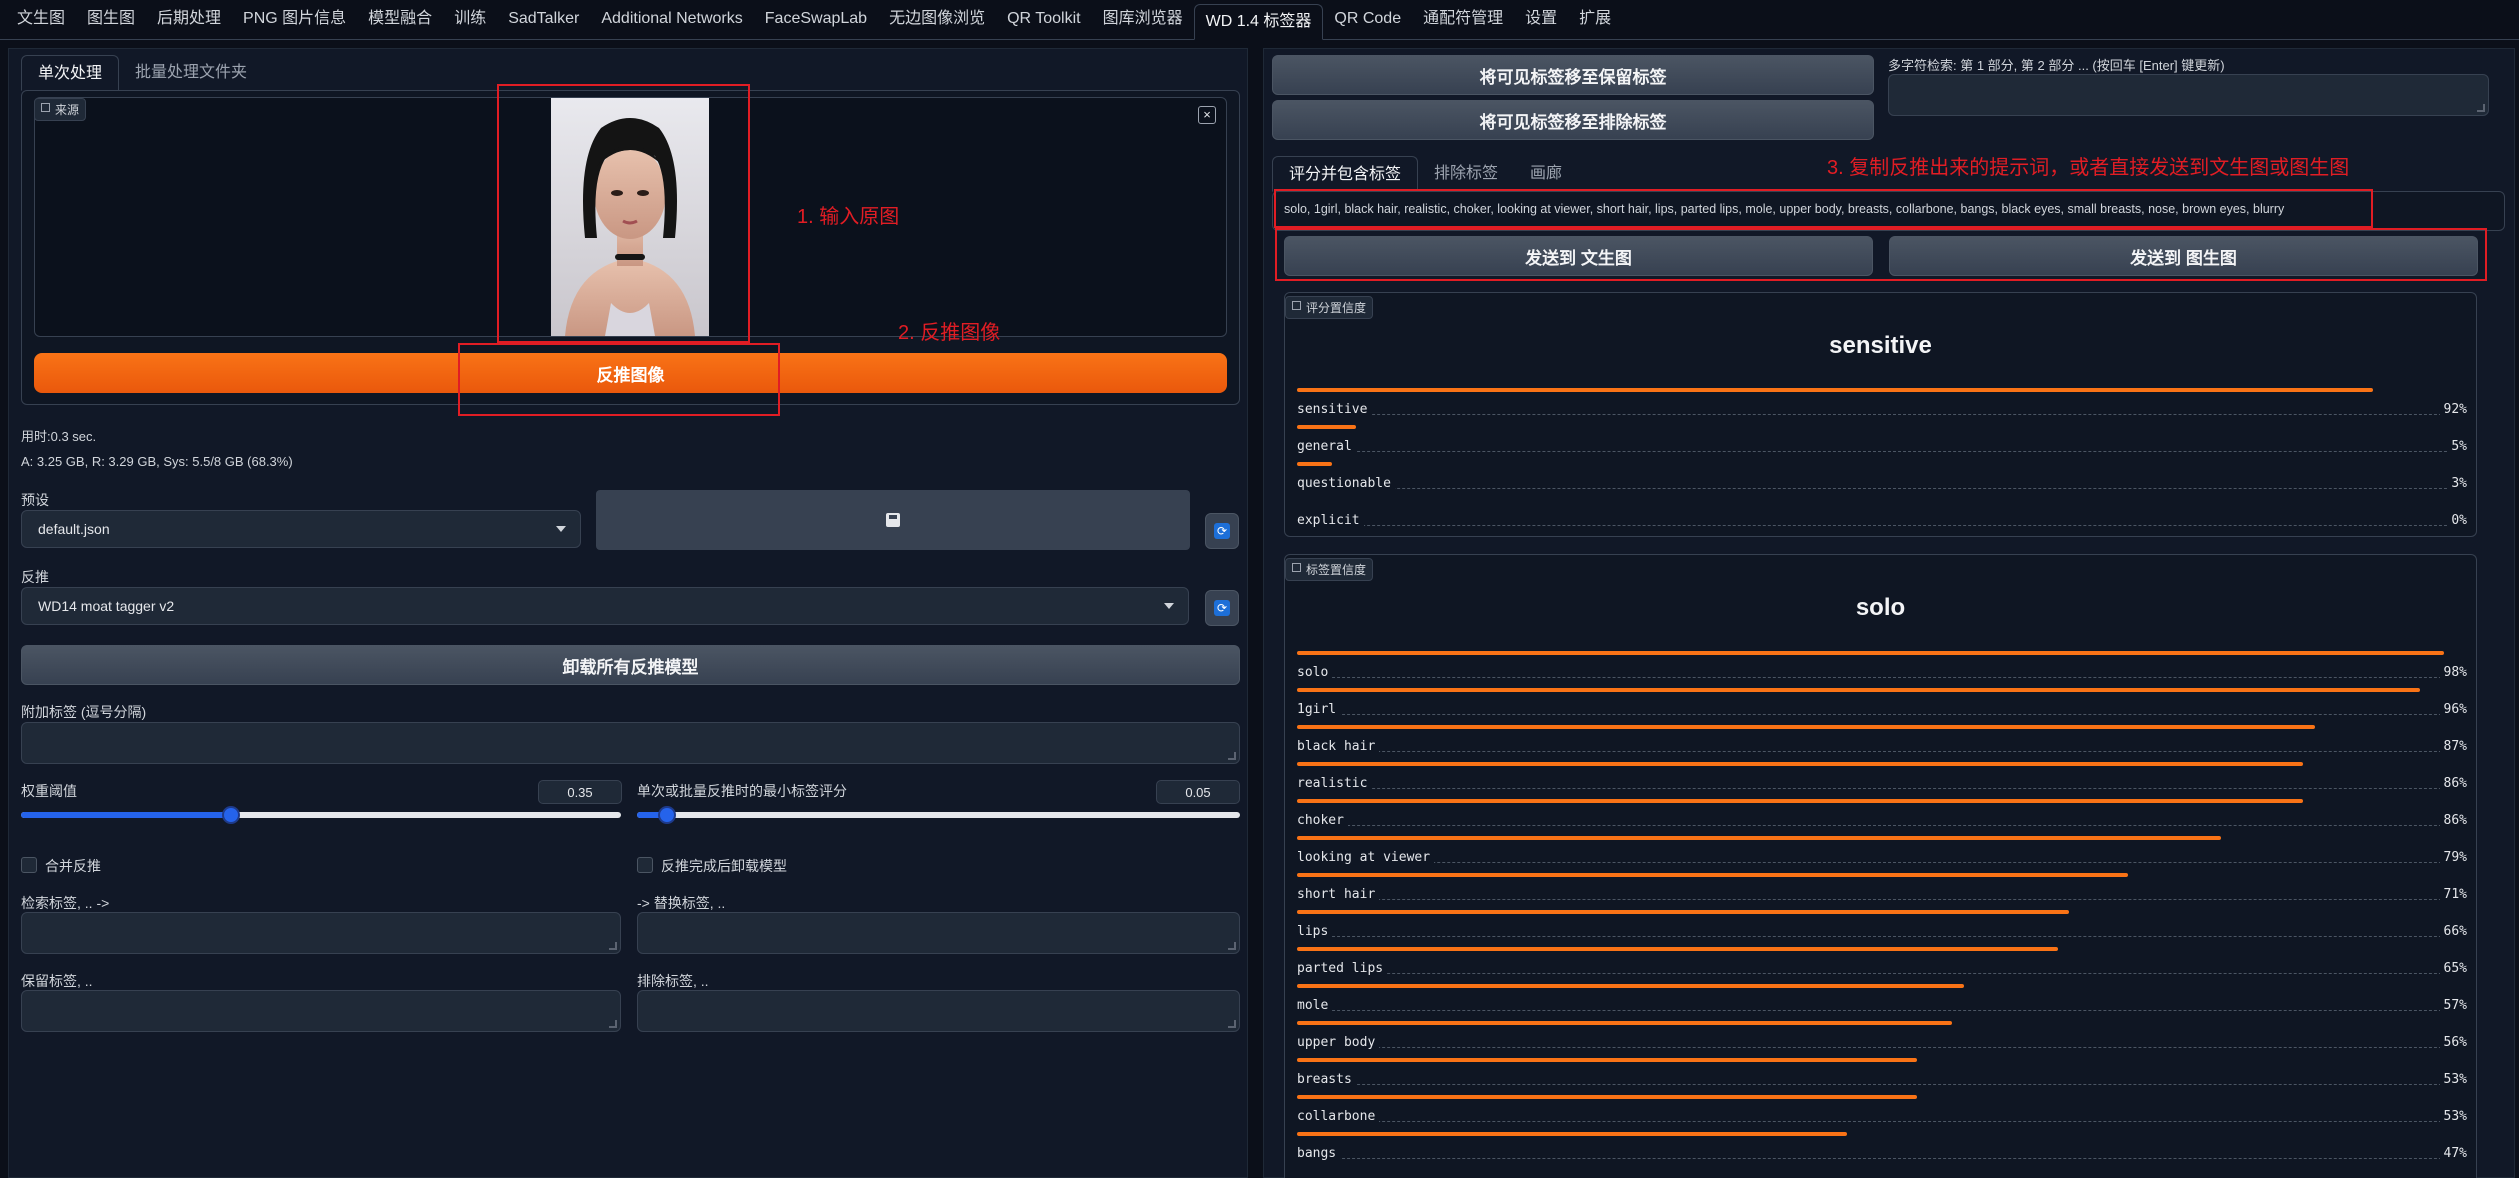  What do you see at coordinates (630, 665) in the screenshot?
I see `unload-models-button: 卸载所有反推模型` at bounding box center [630, 665].